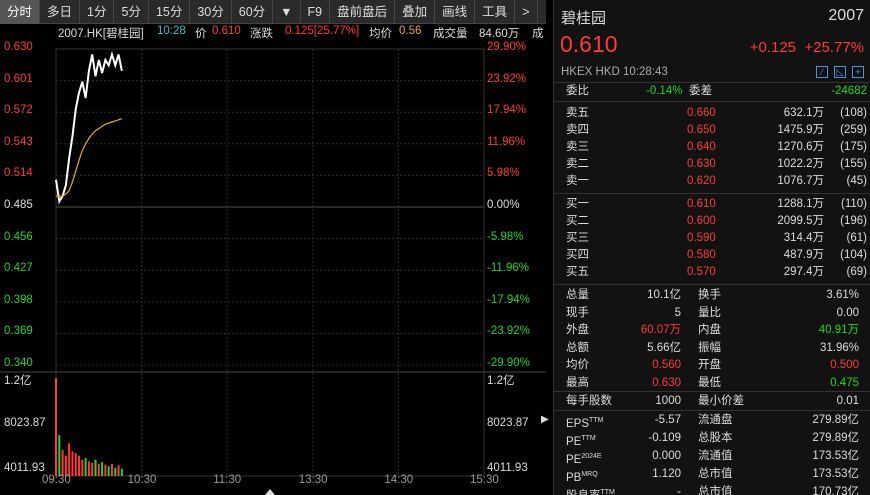 This screenshot has width=870, height=495. What do you see at coordinates (577, 204) in the screenshot?
I see `level-label: 买一` at bounding box center [577, 204].